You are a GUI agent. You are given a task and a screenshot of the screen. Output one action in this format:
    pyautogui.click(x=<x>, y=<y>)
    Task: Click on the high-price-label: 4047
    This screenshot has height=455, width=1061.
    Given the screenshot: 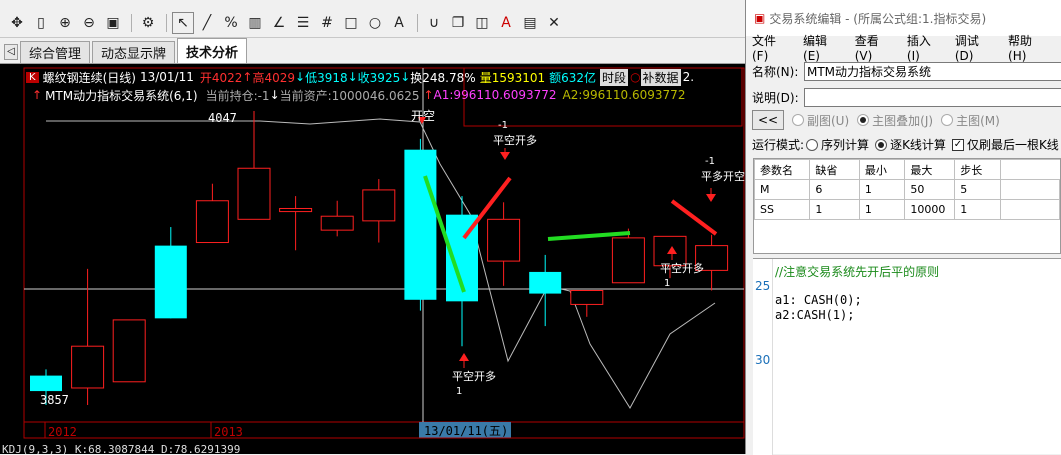 What is the action you would take?
    pyautogui.click(x=222, y=118)
    